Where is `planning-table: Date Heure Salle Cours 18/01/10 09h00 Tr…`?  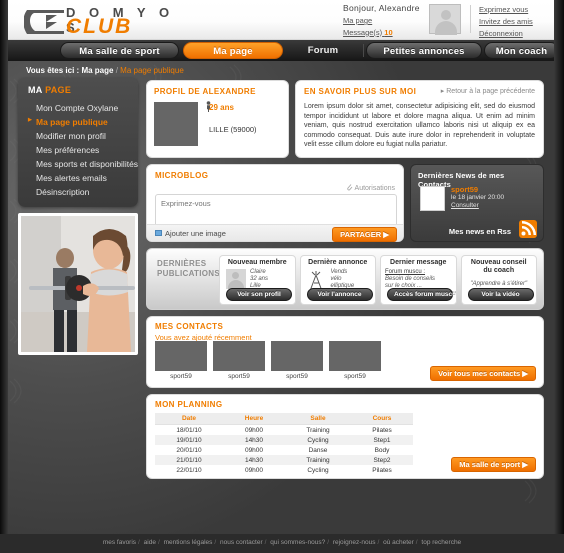 planning-table: Date Heure Salle Cours 18/01/10 09h00 Tr… is located at coordinates (284, 444).